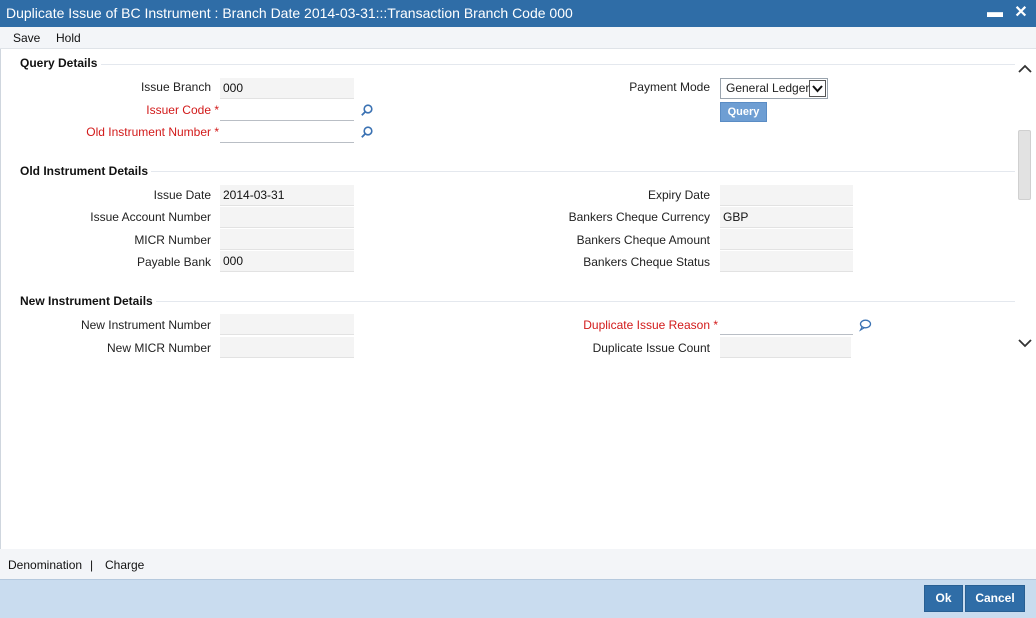 This screenshot has height=618, width=1036. I want to click on issue-branch-label: Issue Branch, so click(175, 87).